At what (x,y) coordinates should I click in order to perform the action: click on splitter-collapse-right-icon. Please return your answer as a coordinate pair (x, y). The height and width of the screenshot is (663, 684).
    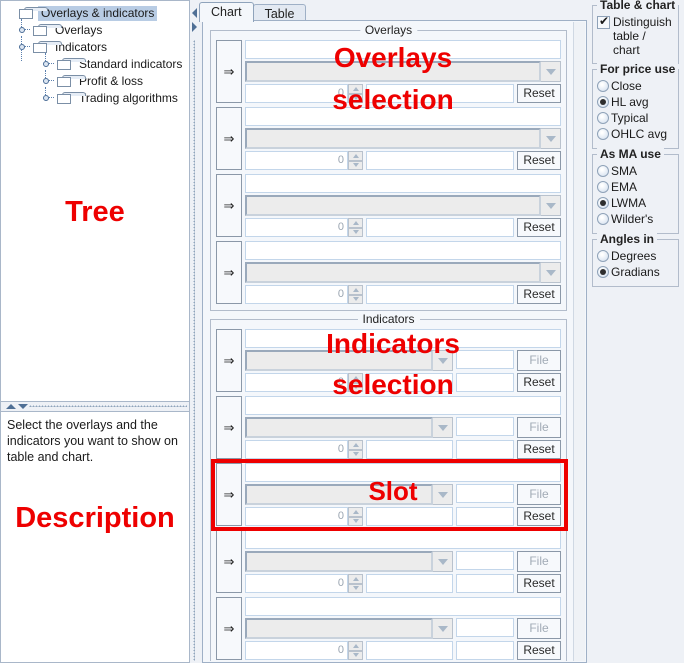
    Looking at the image, I should click on (194, 27).